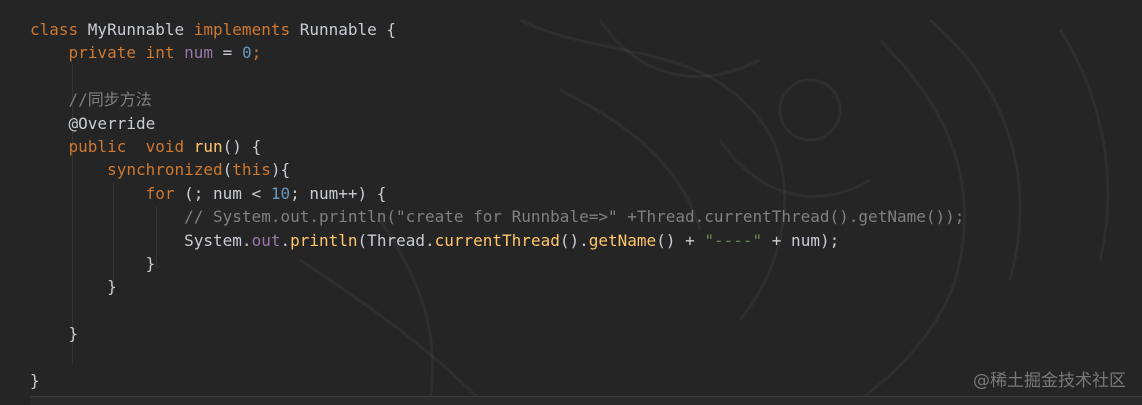 This screenshot has height=405, width=1142. Describe the element at coordinates (285, 240) in the screenshot. I see `code-token: .` at that location.